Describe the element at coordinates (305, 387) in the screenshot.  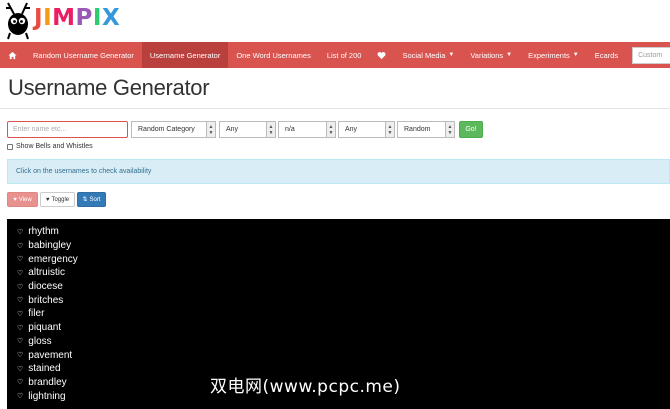
I see `watermark: 双电网(www.pcpc.me)` at that location.